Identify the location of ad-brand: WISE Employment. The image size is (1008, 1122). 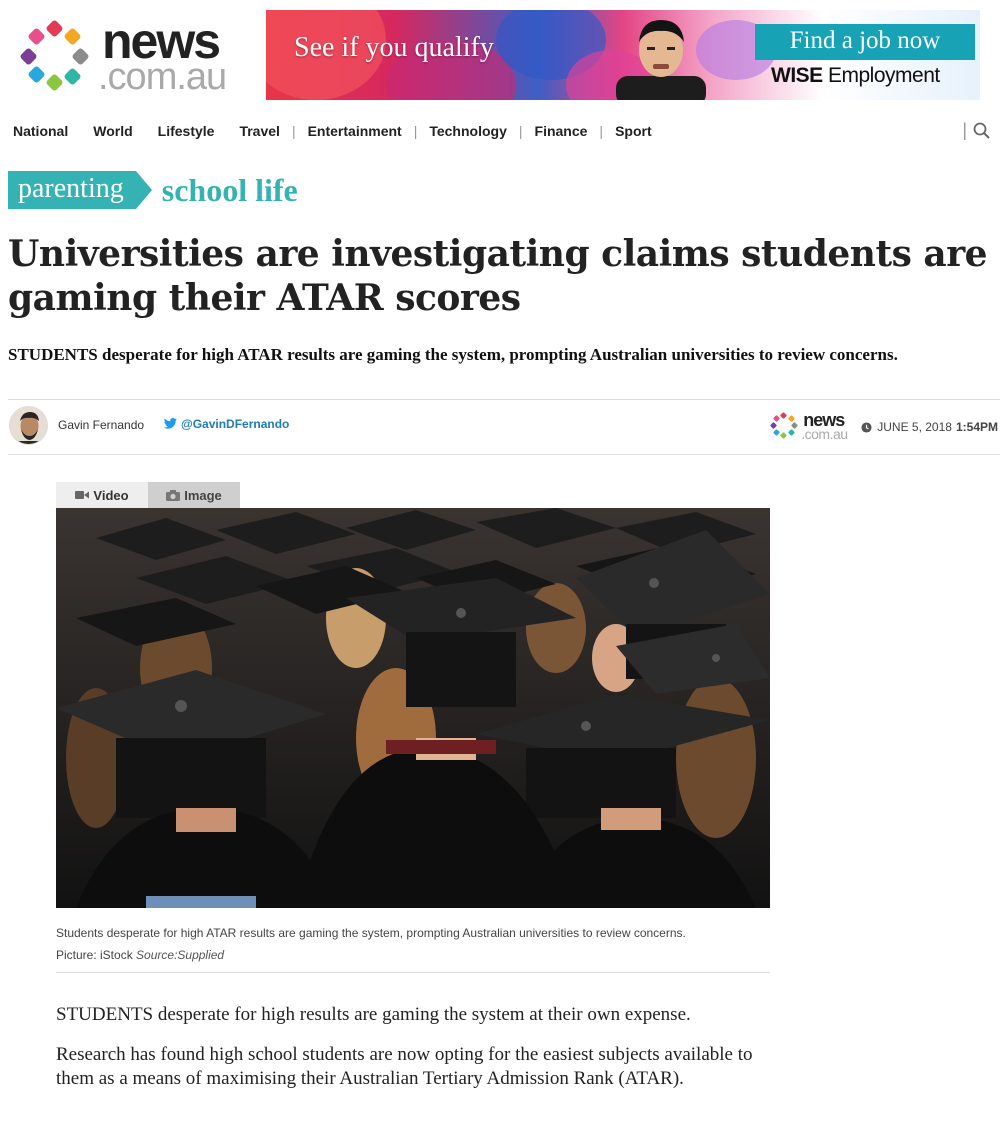
(855, 75).